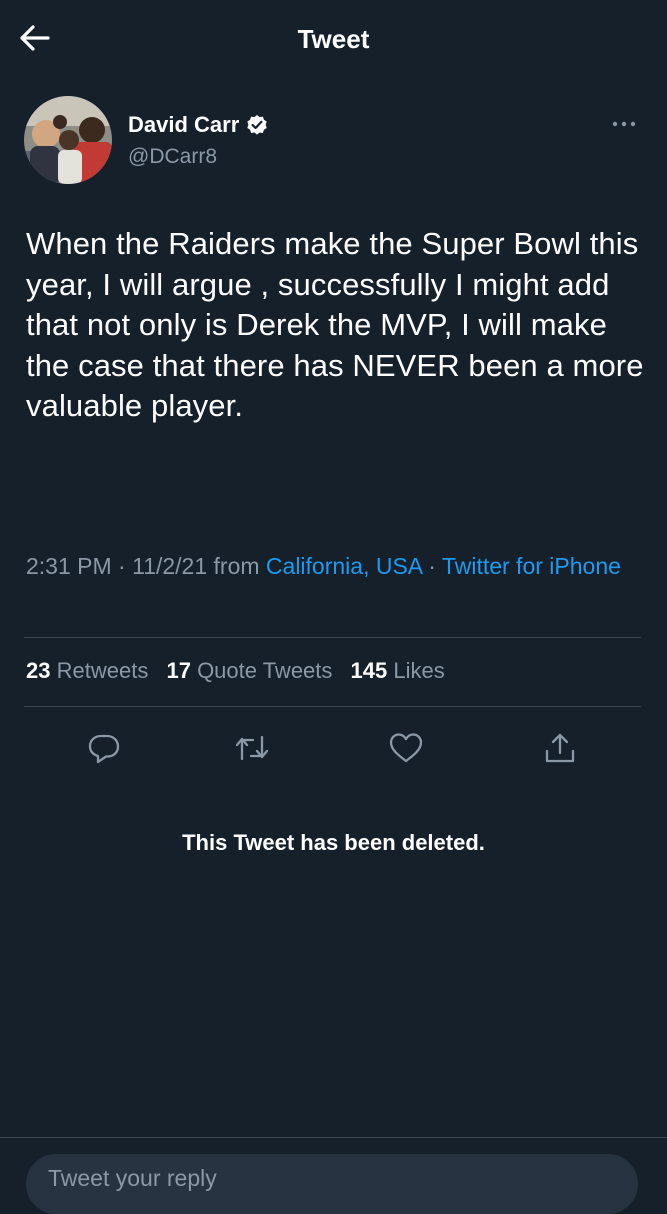  What do you see at coordinates (87, 670) in the screenshot?
I see `retweets-stat: 23 Retweets` at bounding box center [87, 670].